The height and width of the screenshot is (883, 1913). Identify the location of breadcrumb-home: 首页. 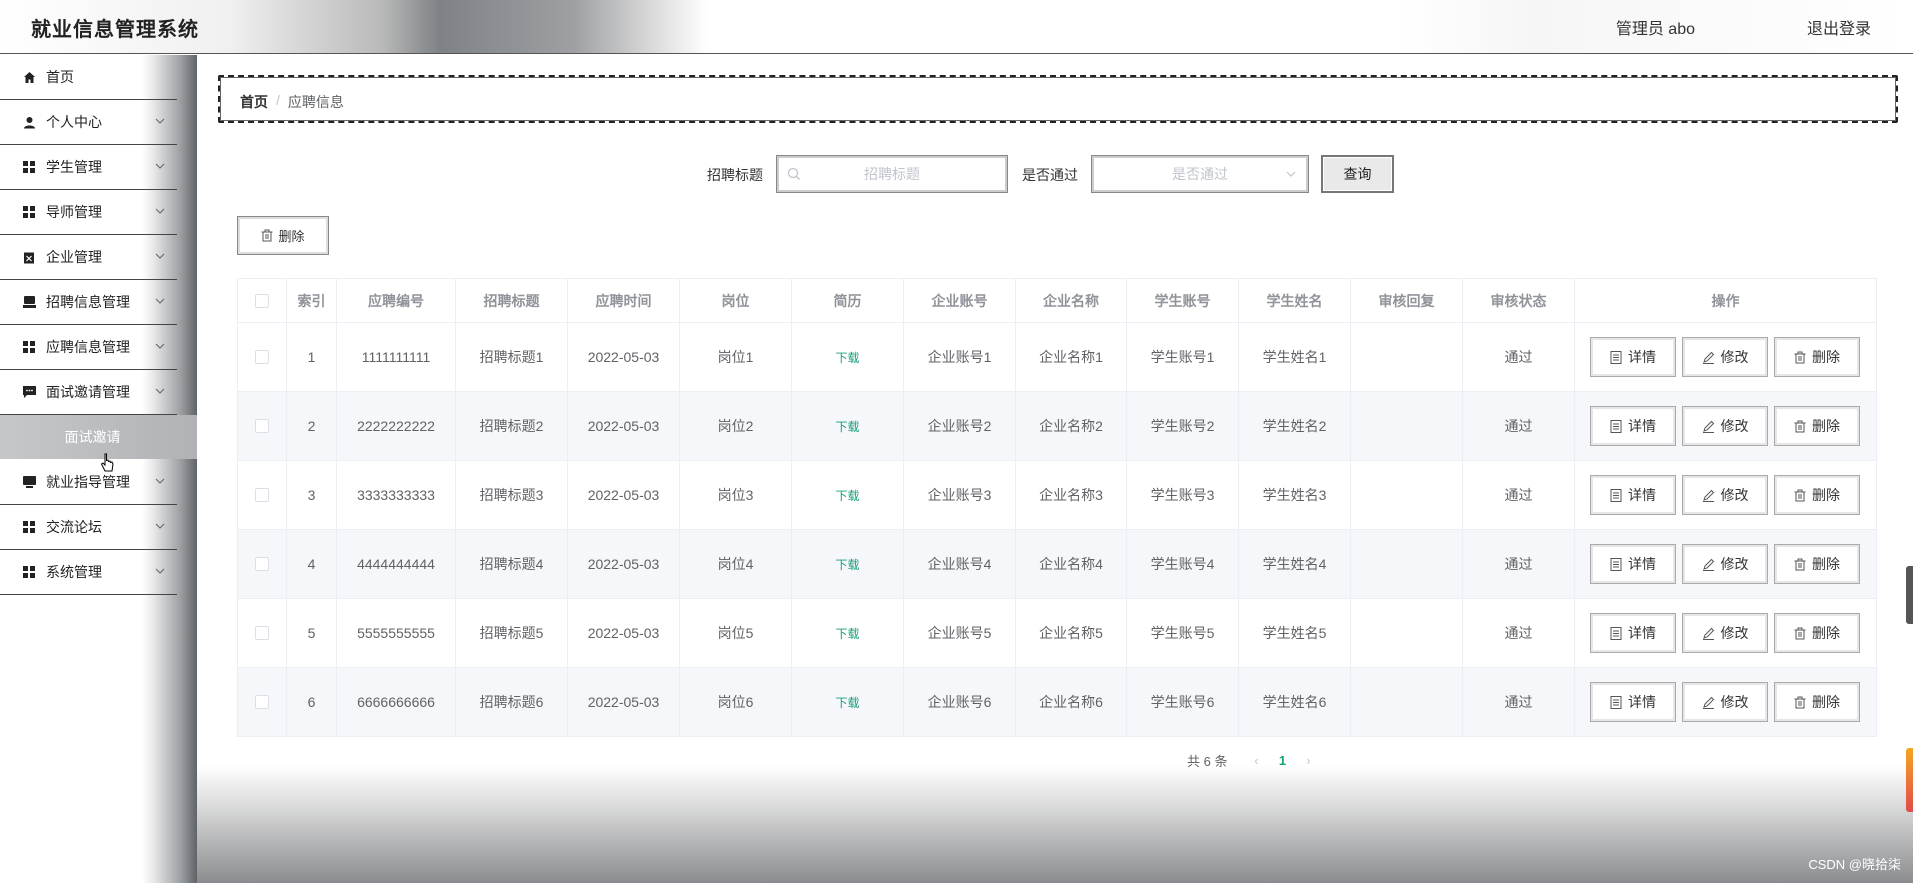
(254, 102).